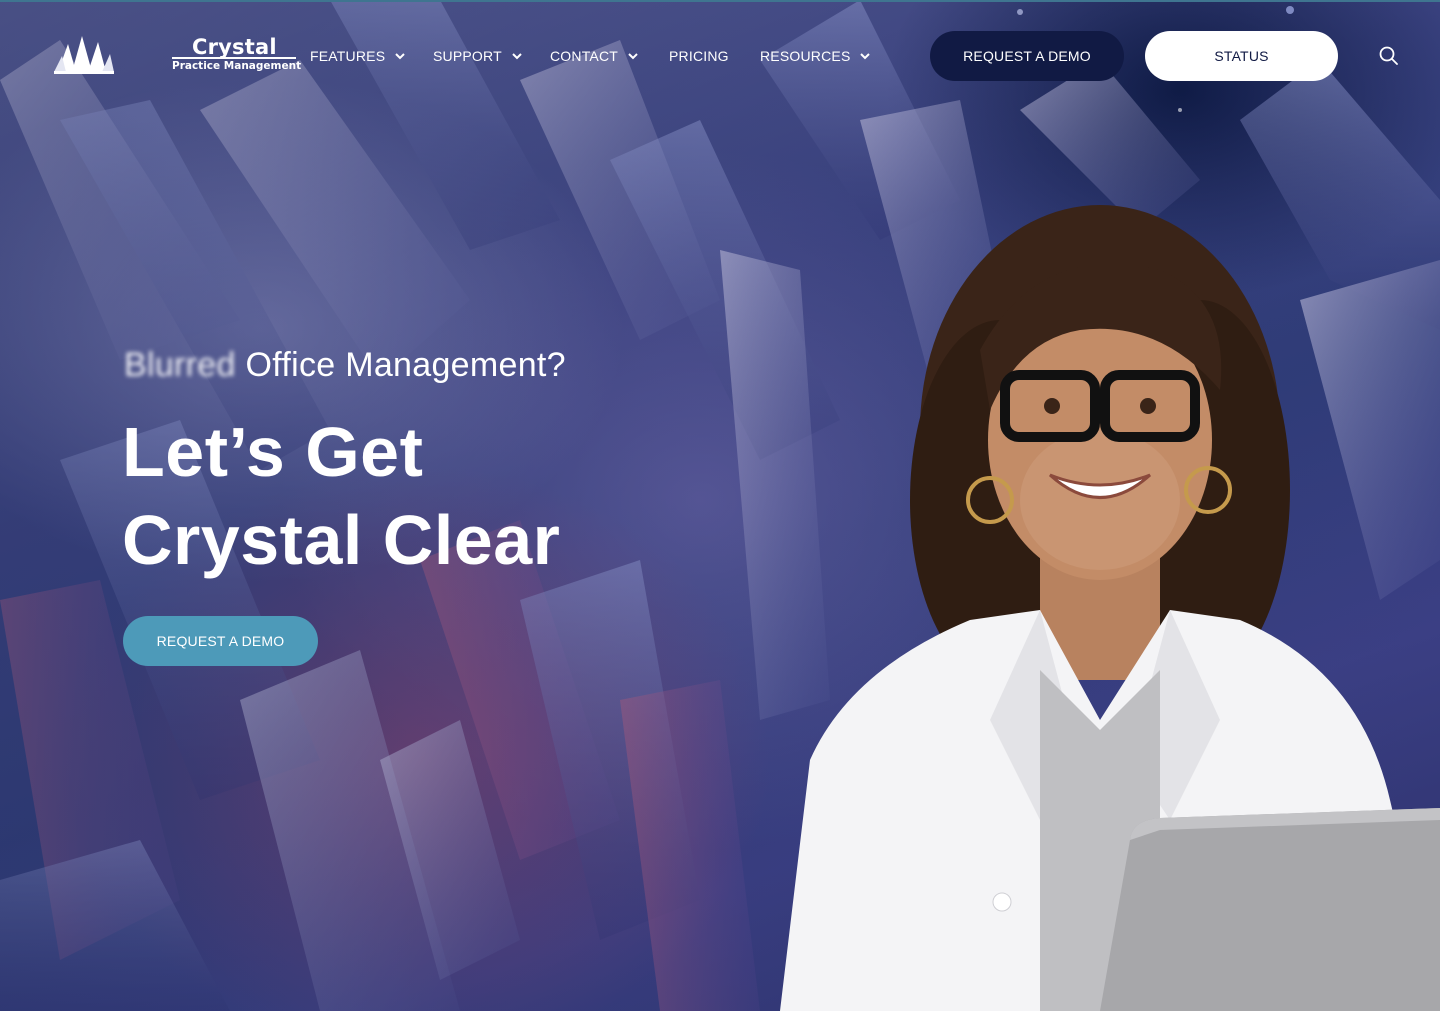  I want to click on nav-support-label: SUPPORT, so click(467, 56).